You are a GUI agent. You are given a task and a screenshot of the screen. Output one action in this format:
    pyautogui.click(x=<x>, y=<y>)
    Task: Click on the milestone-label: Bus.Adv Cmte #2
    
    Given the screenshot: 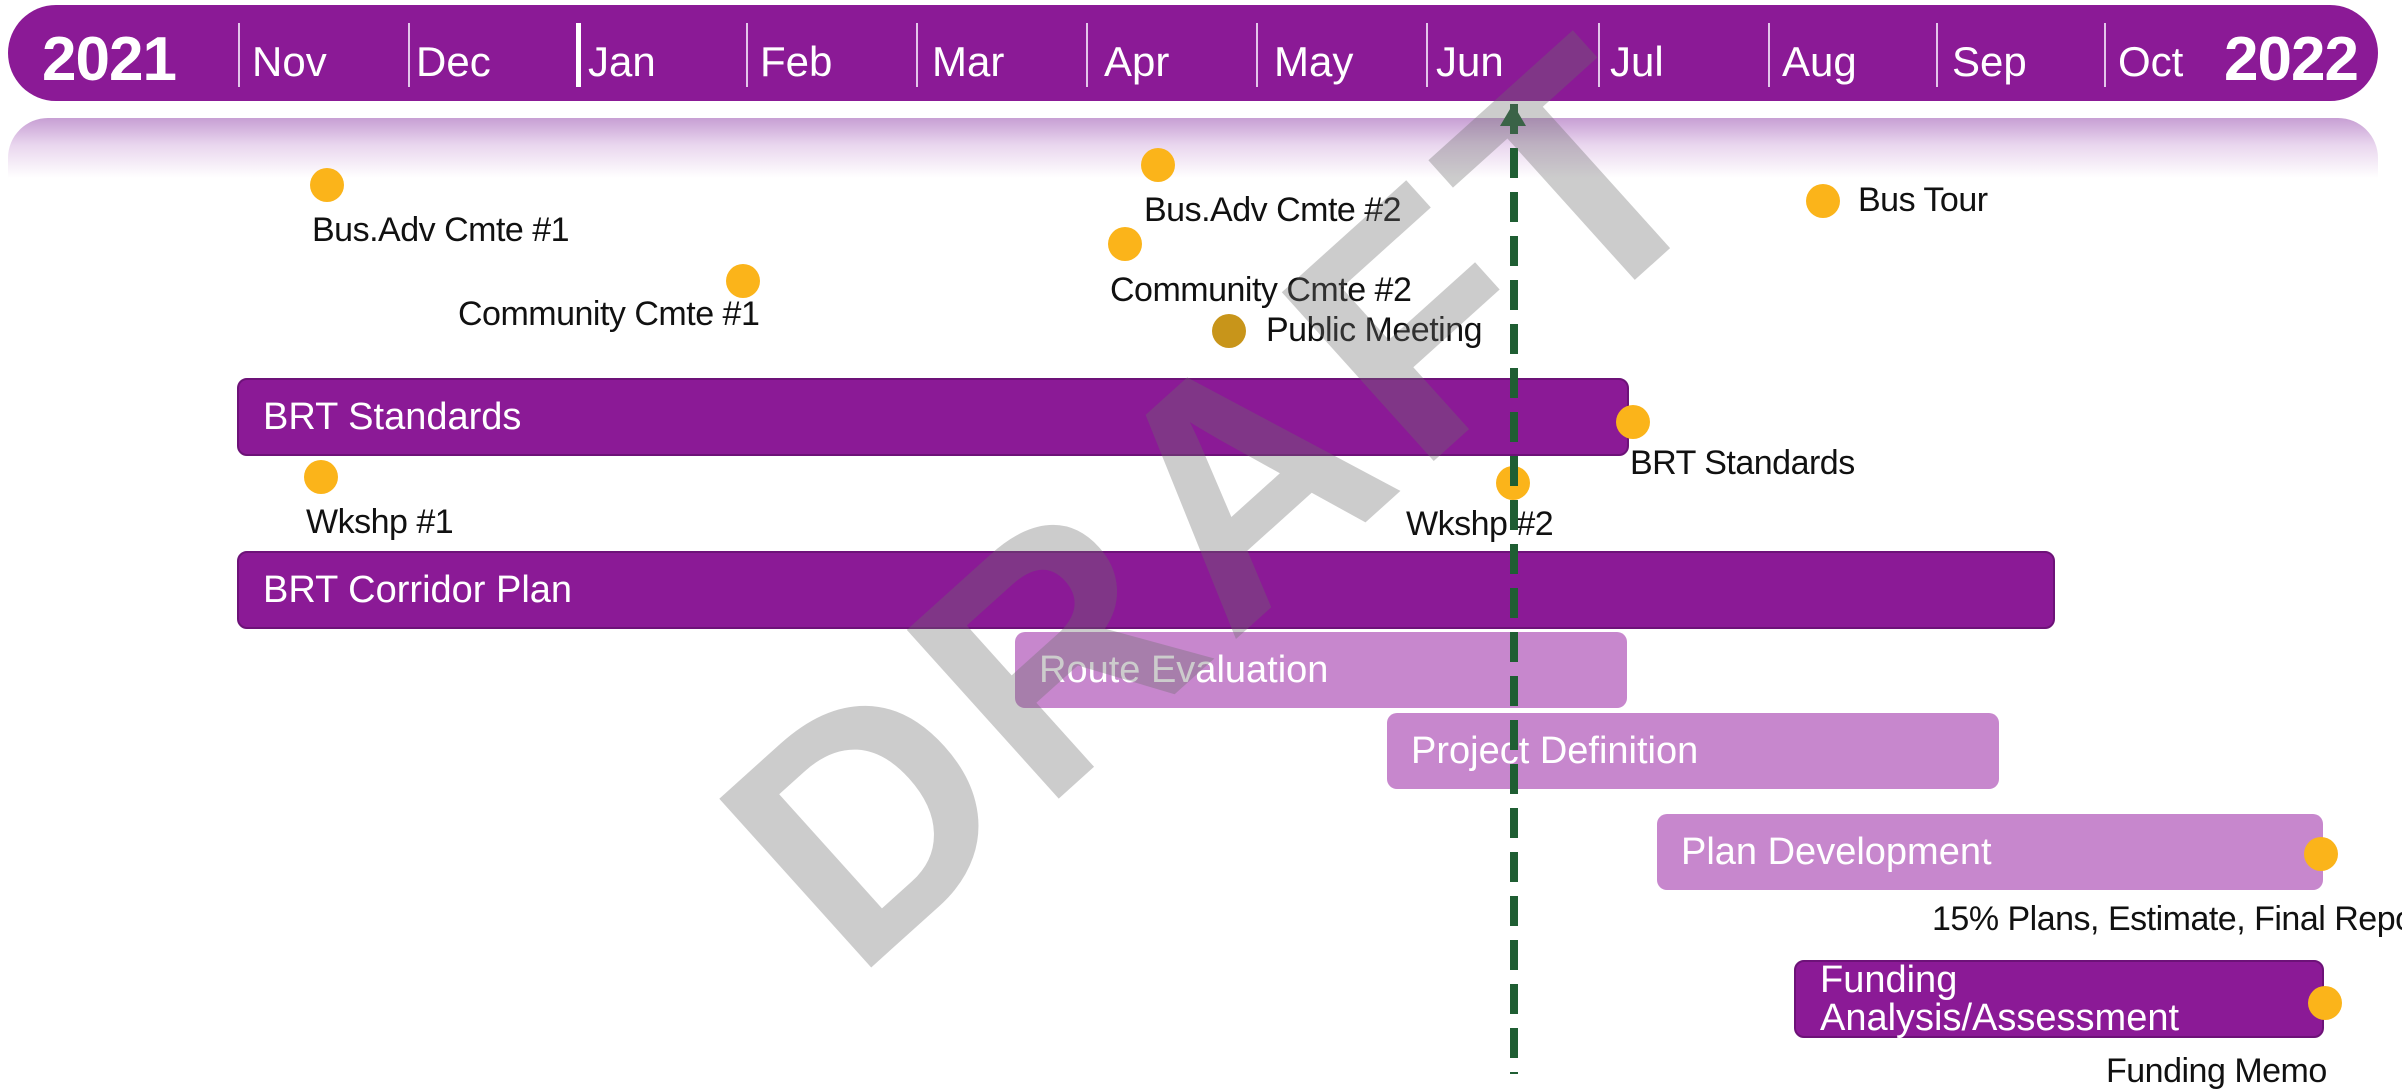 What is the action you would take?
    pyautogui.click(x=1273, y=210)
    